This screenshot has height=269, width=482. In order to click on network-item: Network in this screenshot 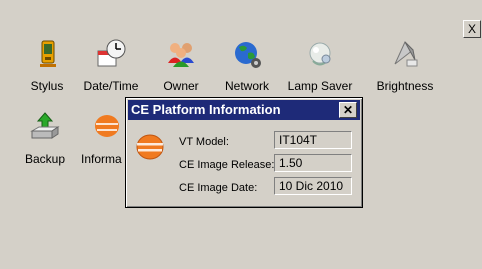, I will do `click(247, 65)`.